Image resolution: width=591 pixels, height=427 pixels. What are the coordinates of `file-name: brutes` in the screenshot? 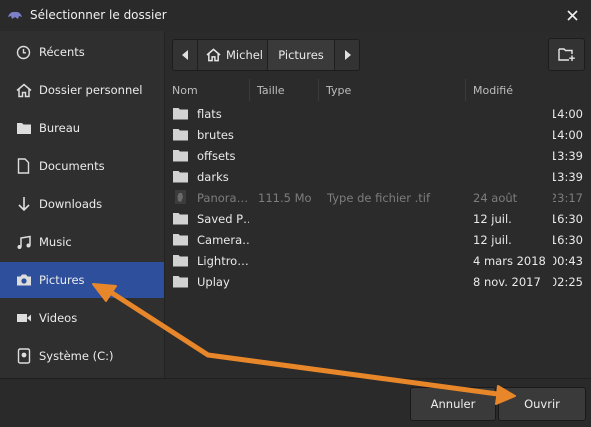 It's located at (215, 134).